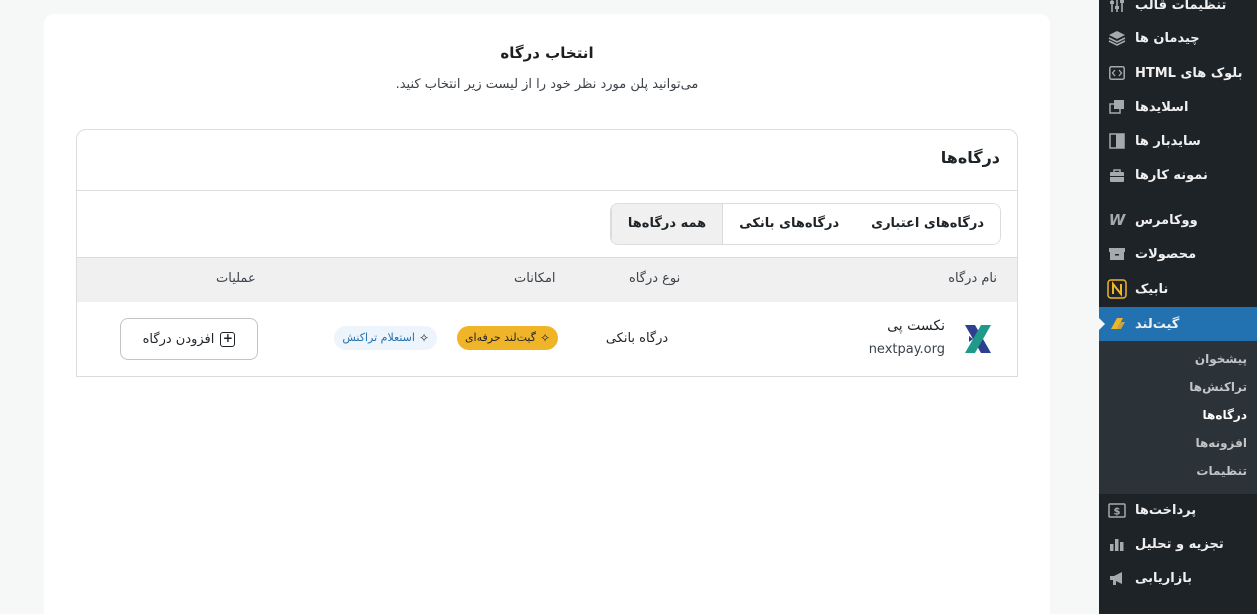 This screenshot has width=1257, height=614. I want to click on sidebar-item-slides: اسلایدها, so click(1178, 107).